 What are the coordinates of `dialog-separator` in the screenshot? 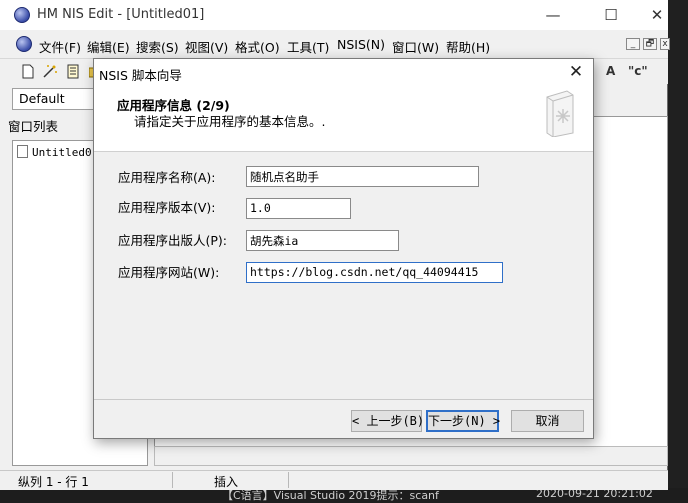 It's located at (343, 399).